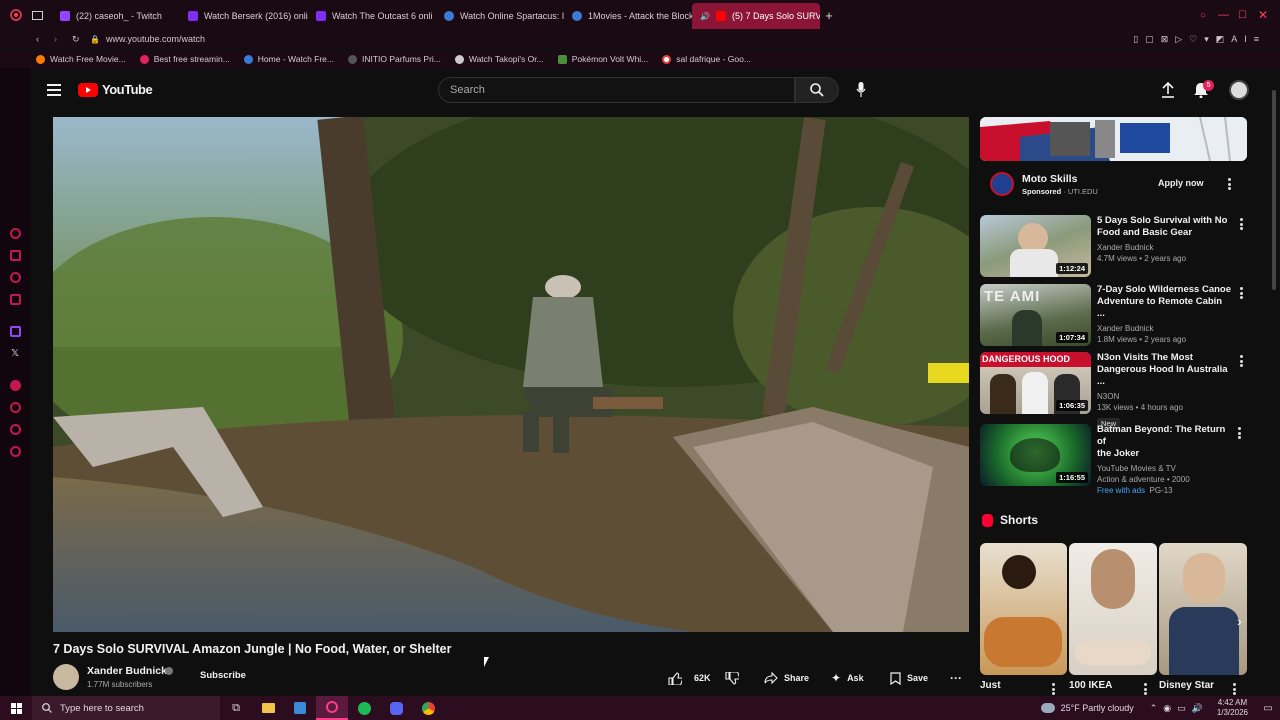 The height and width of the screenshot is (720, 1280). I want to click on browser-tab: Watch The Outcast 6 onli, so click(372, 16).